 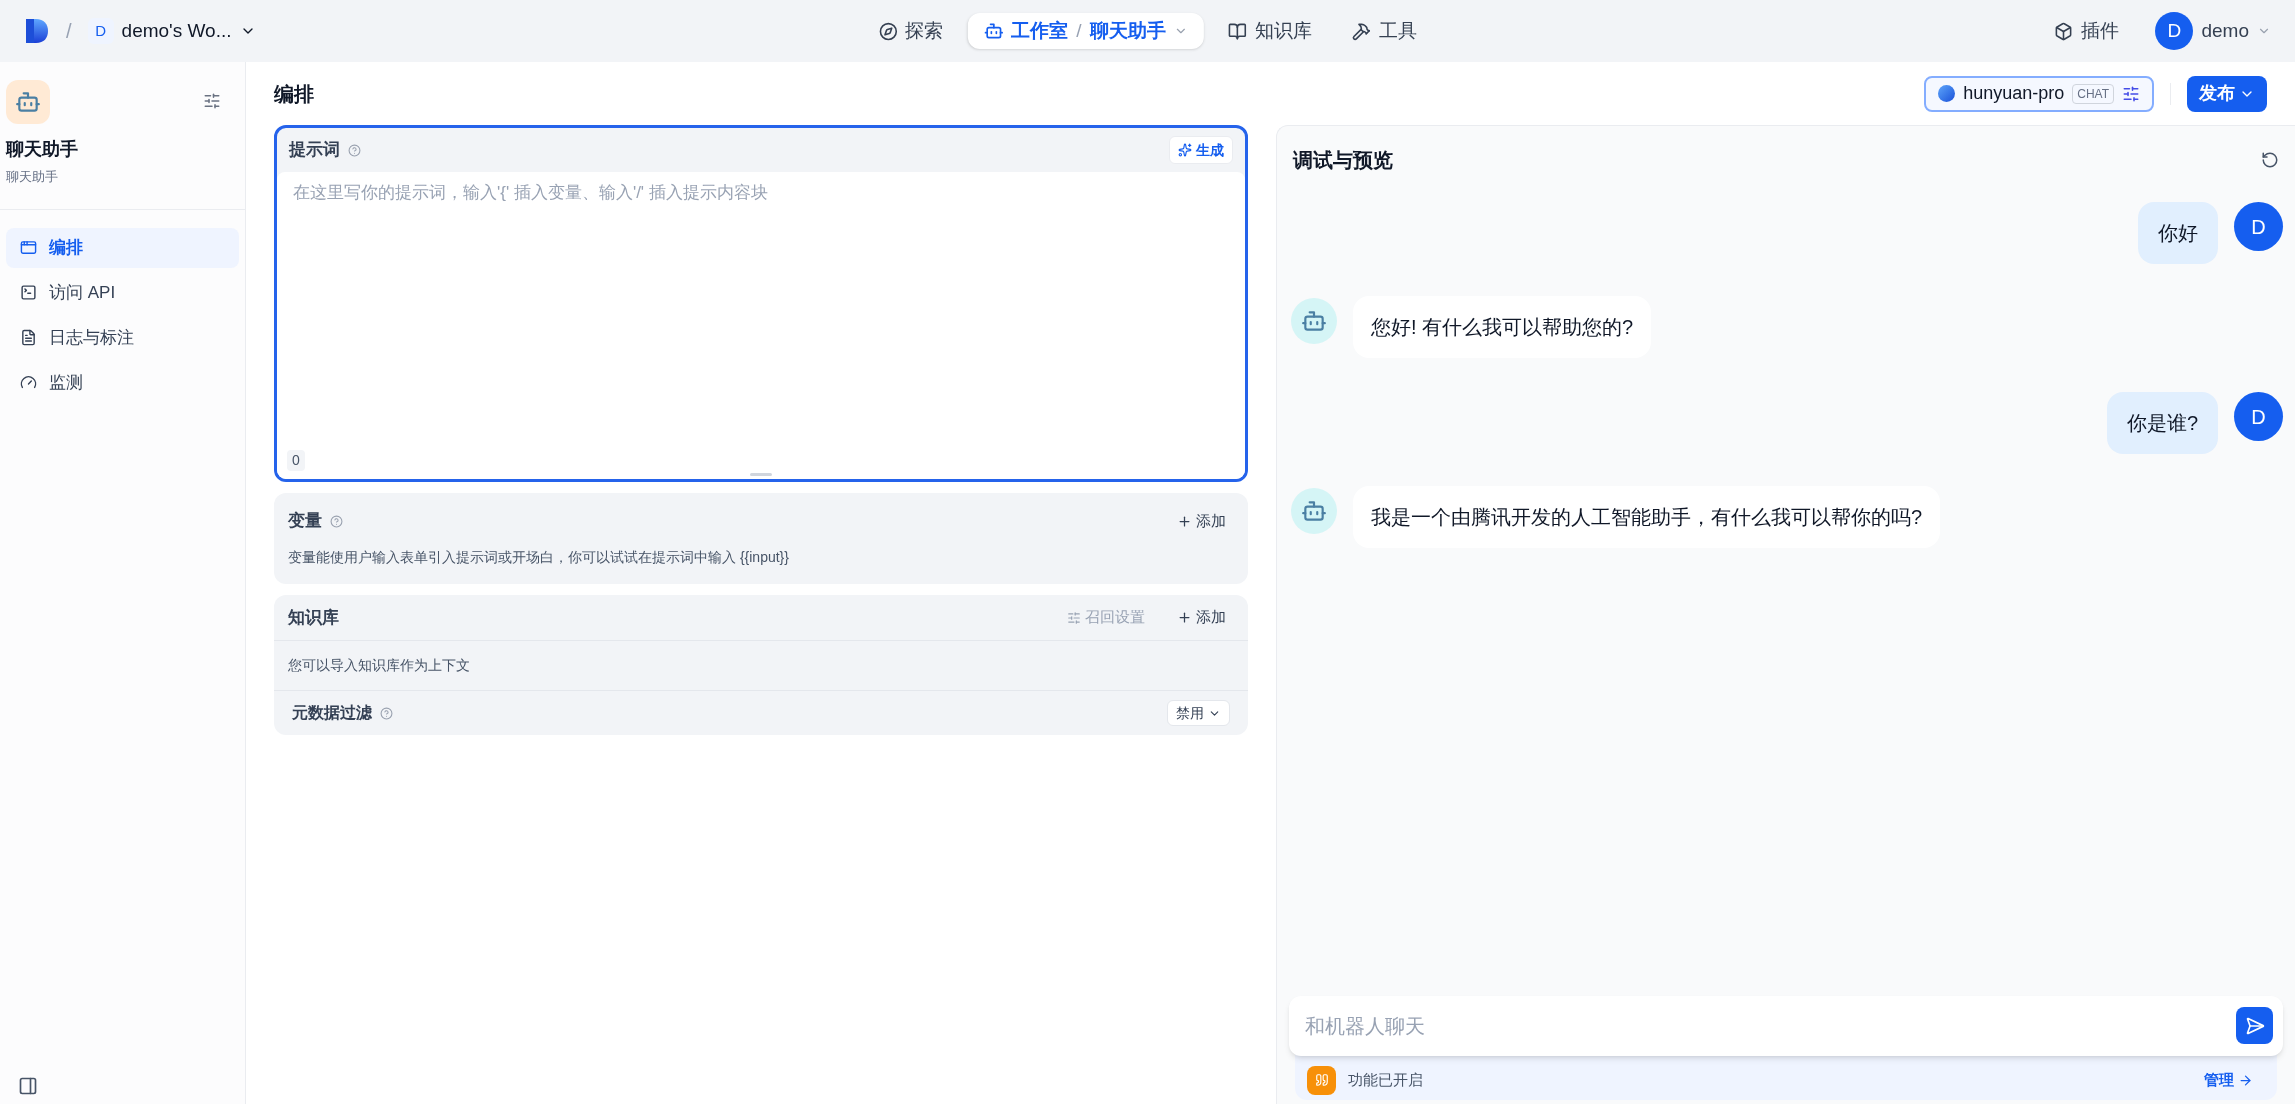 What do you see at coordinates (28, 247) in the screenshot?
I see `window-icon` at bounding box center [28, 247].